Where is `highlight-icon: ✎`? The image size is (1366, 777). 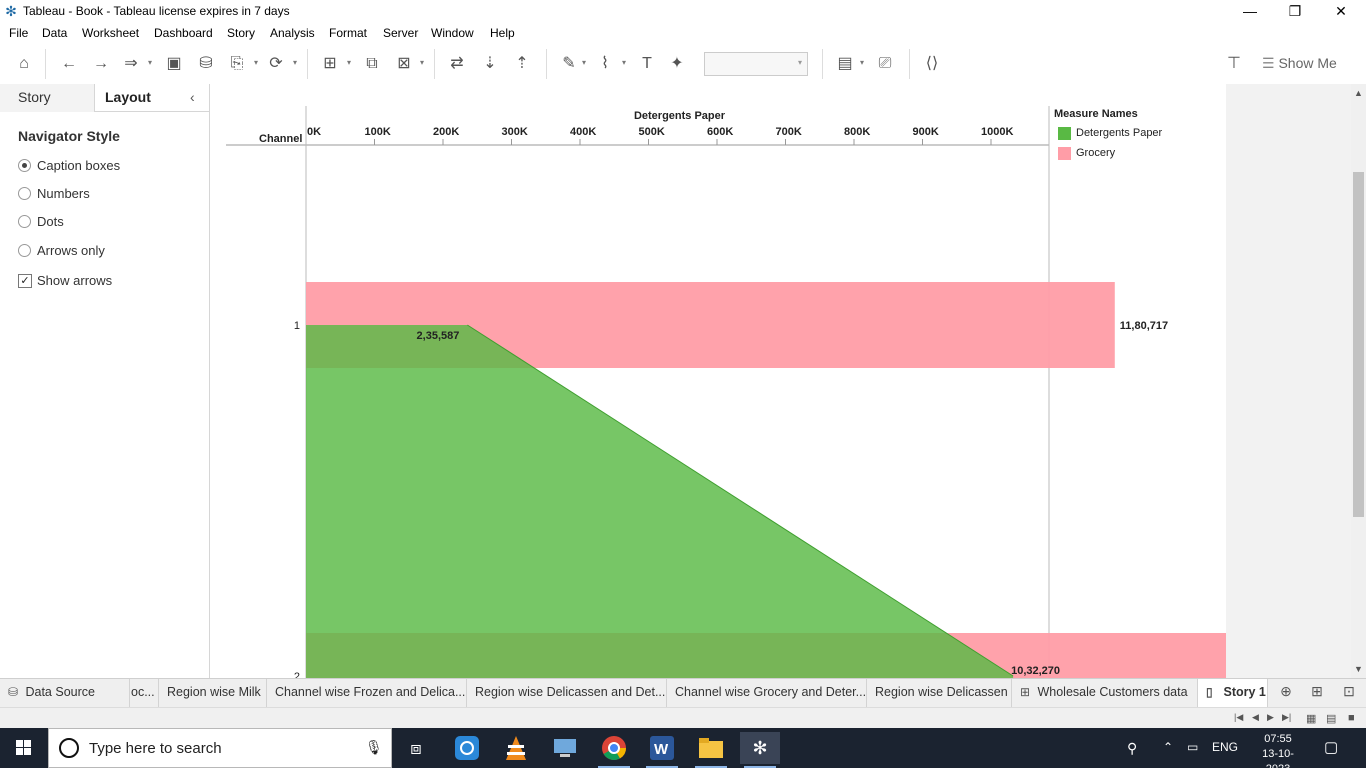 highlight-icon: ✎ is located at coordinates (569, 64).